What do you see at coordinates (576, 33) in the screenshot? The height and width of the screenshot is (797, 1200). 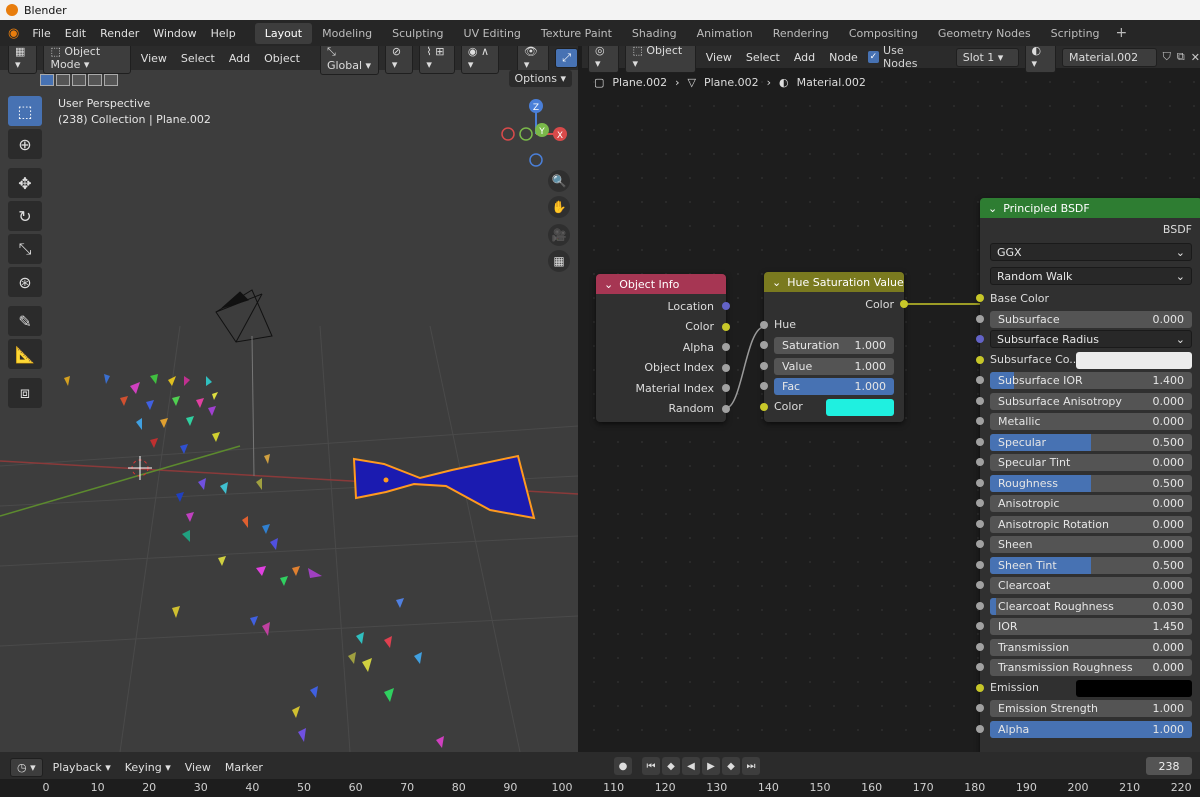 I see `workspace-tab-texture-paint: Texture Paint` at bounding box center [576, 33].